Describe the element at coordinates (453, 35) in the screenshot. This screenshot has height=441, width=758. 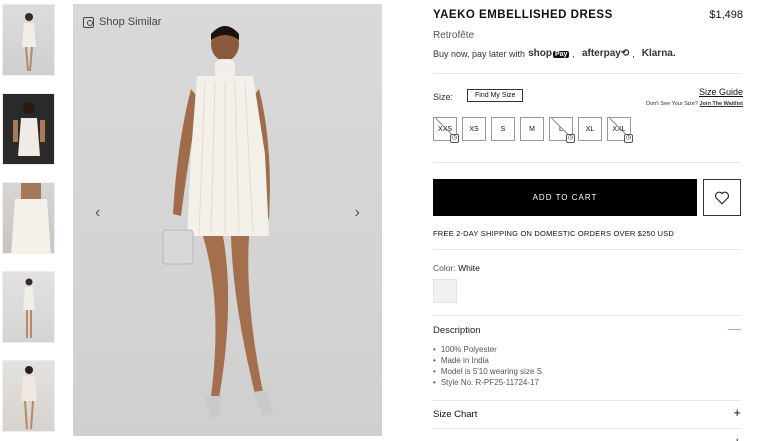
I see `product-brand: Retrofête` at that location.